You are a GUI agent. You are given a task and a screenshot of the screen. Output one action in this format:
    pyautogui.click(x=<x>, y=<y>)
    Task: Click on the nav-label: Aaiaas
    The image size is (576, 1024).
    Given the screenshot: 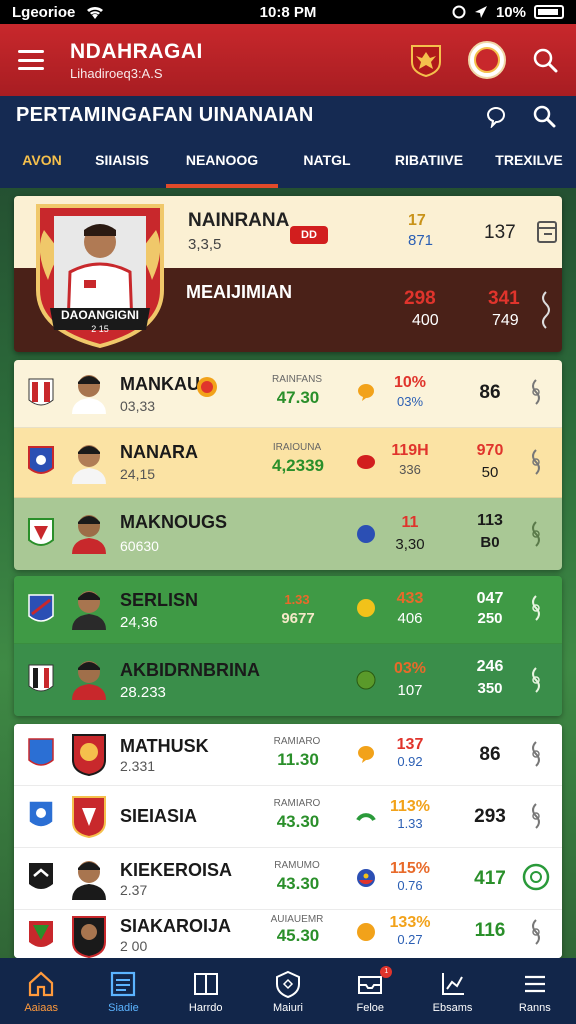 What is the action you would take?
    pyautogui.click(x=41, y=1007)
    